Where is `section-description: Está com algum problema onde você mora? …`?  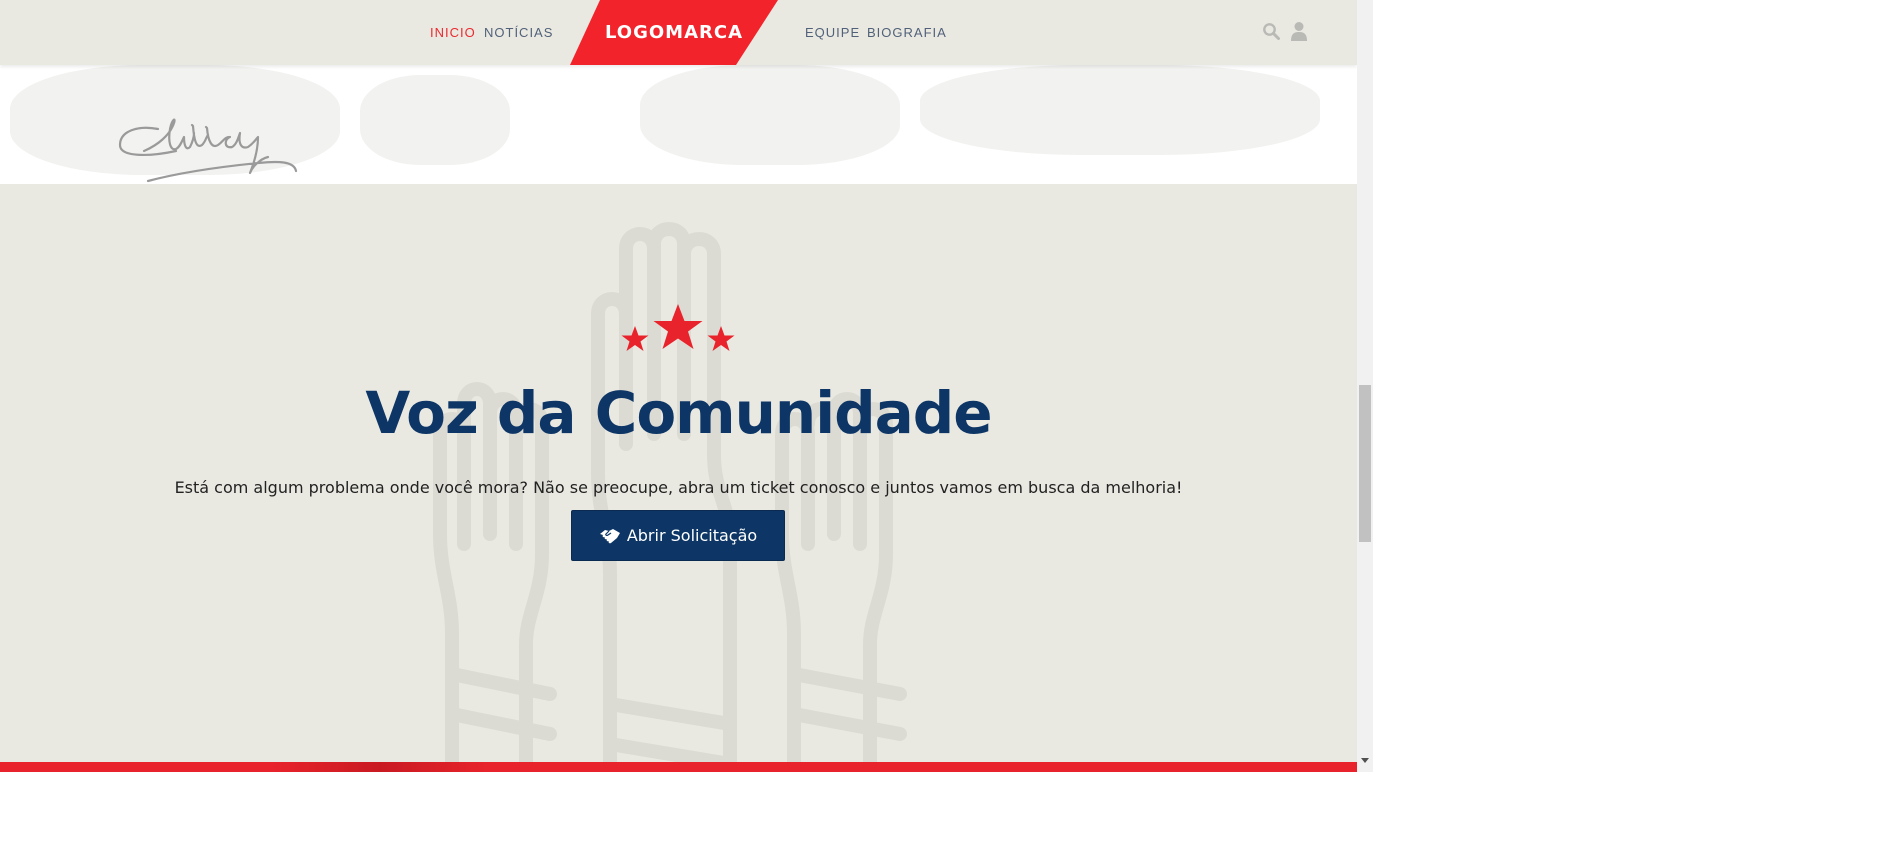 section-description: Está com algum problema onde você mora? … is located at coordinates (678, 487).